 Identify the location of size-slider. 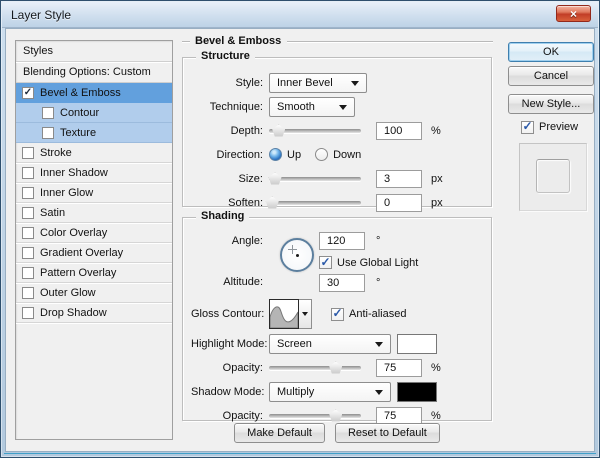
(314, 179).